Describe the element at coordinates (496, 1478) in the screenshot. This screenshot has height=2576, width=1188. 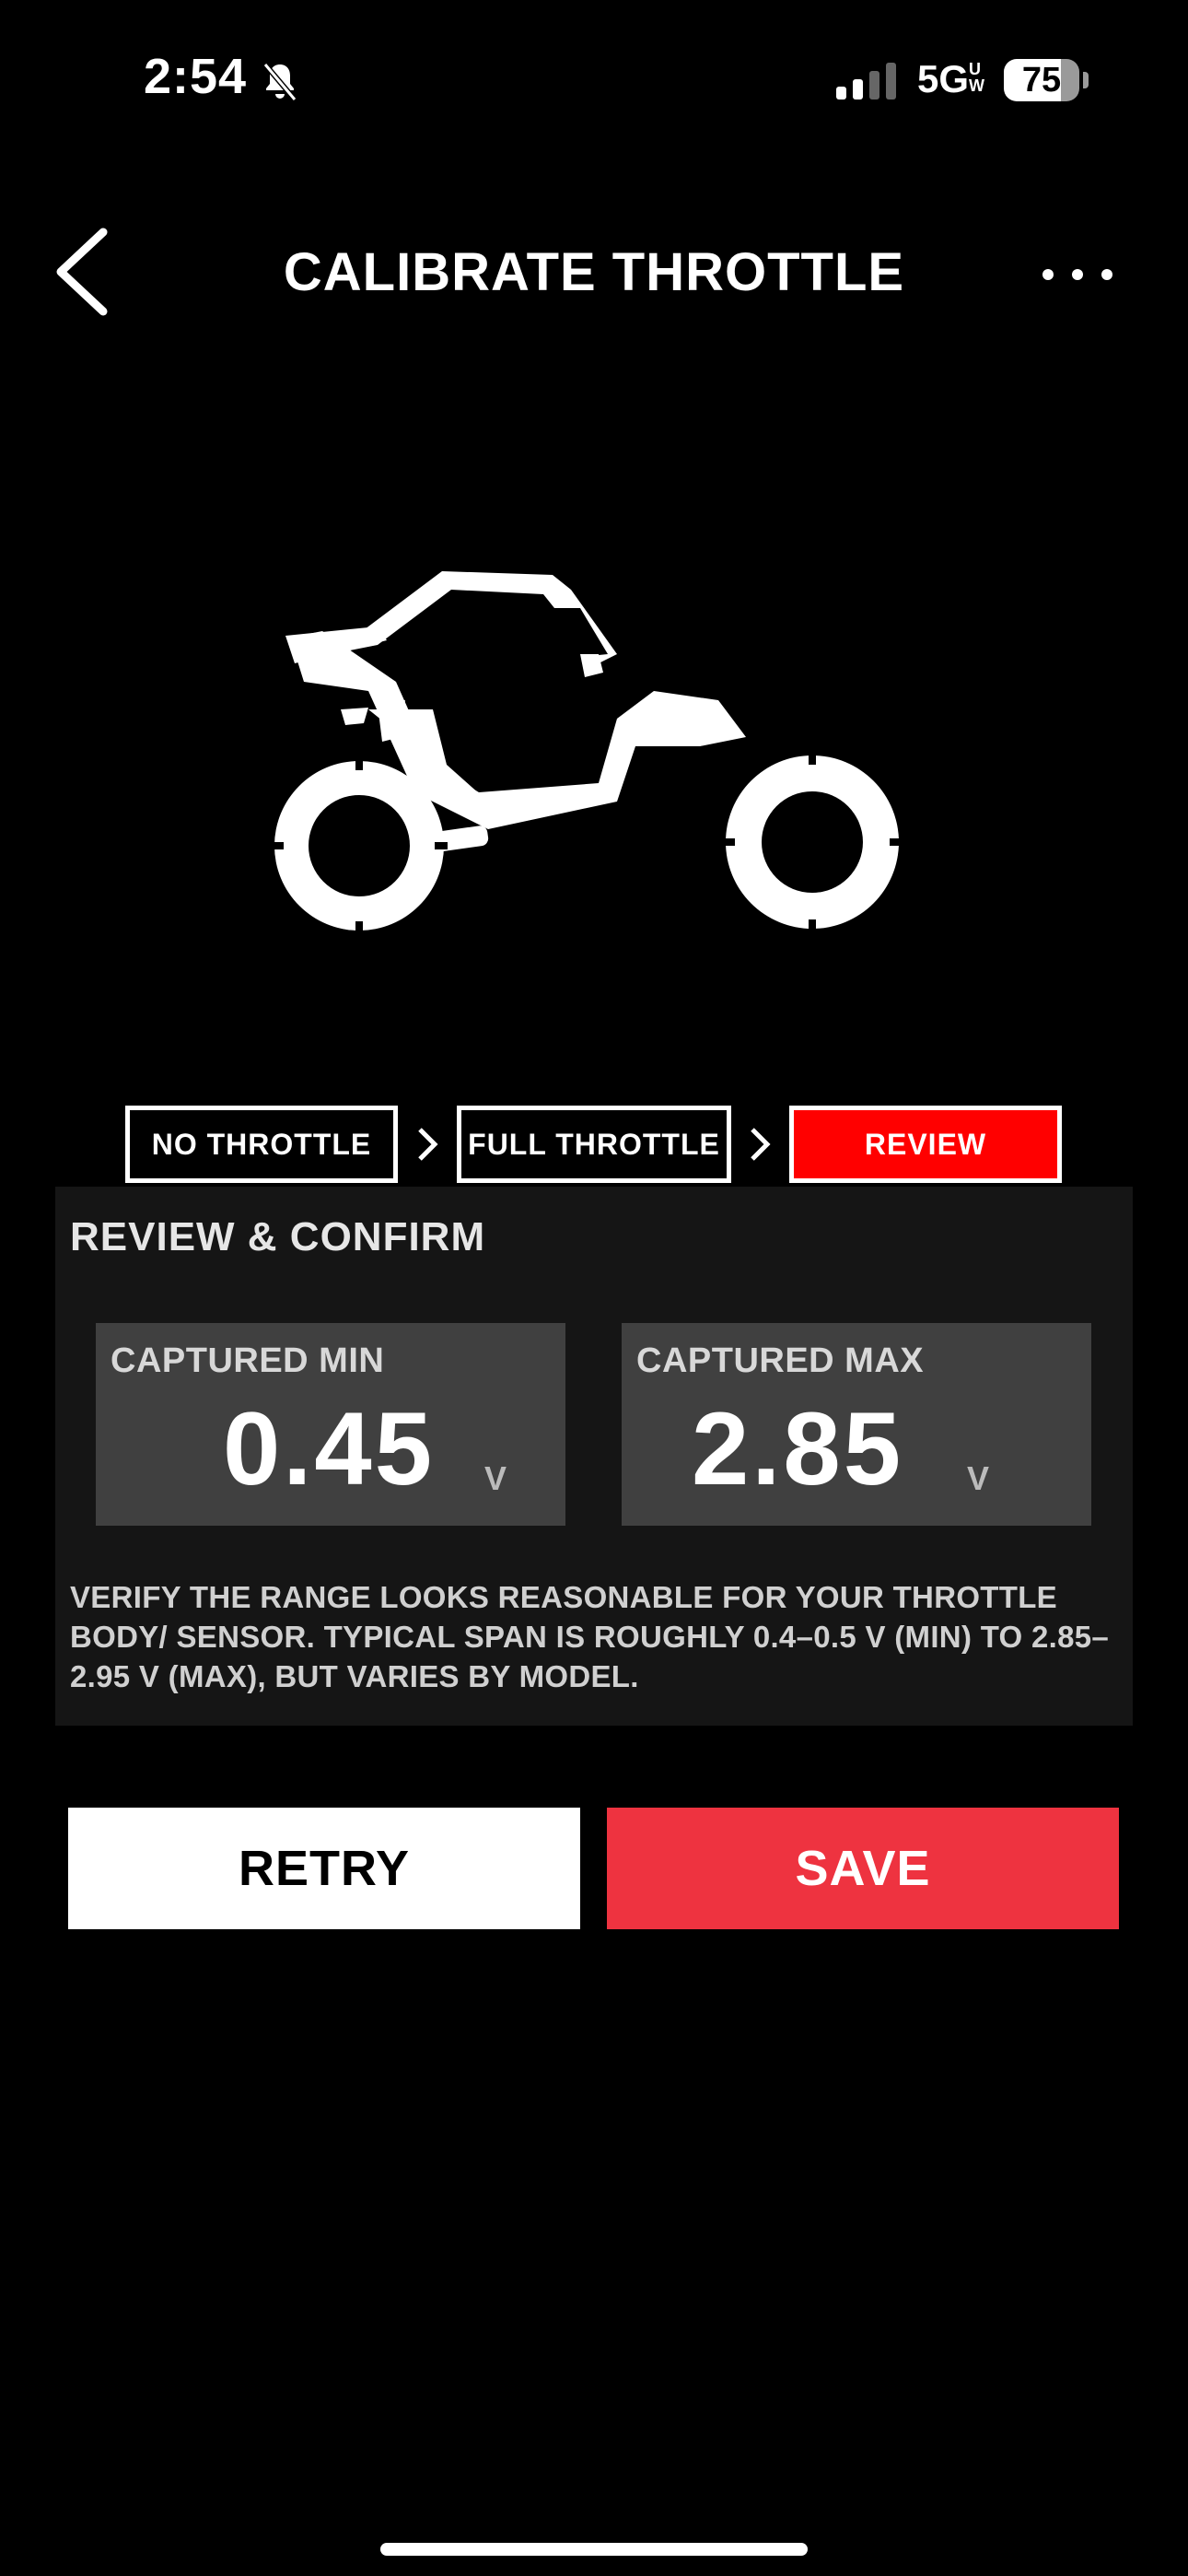
I see `captured-min-unit: V` at that location.